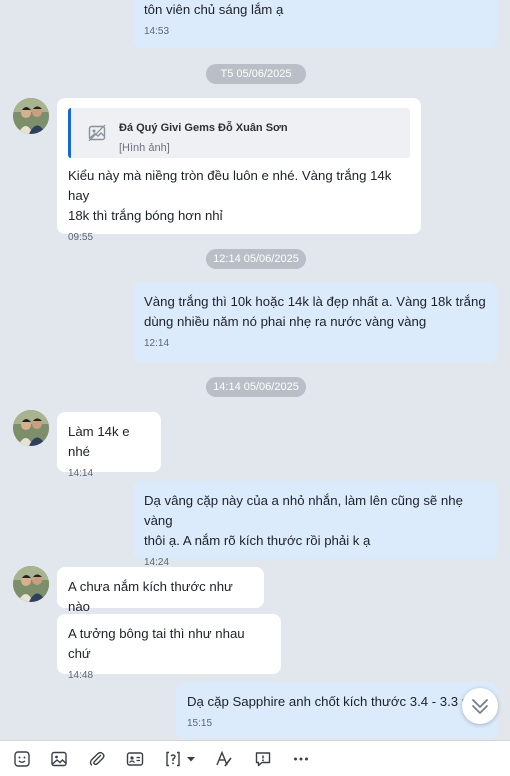  What do you see at coordinates (315, 24) in the screenshot?
I see `message-outgoing: tôn viên chủ sáng lắm ạ 14:53` at bounding box center [315, 24].